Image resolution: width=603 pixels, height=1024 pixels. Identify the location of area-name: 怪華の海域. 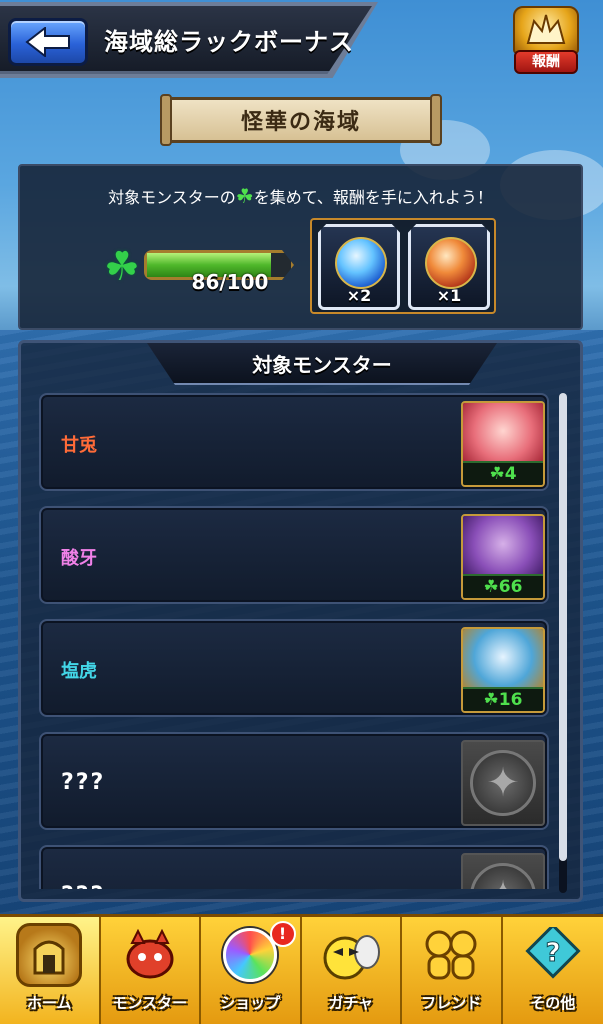
(301, 120).